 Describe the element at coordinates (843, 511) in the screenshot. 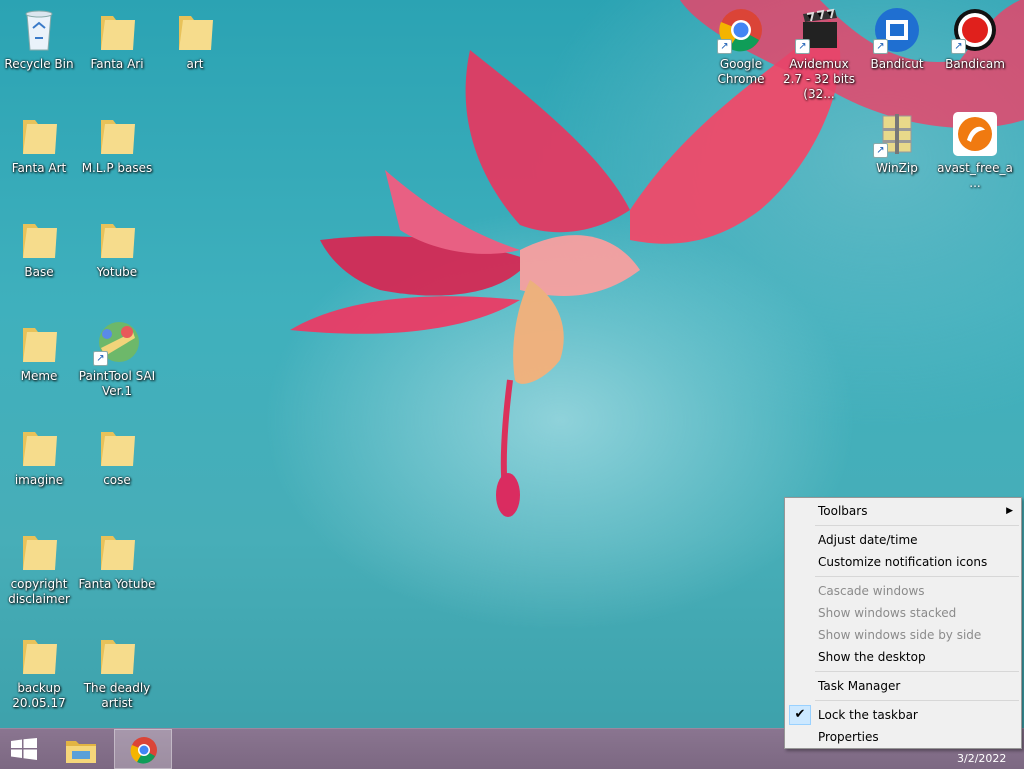

I see `menu-item-label: Toolbars` at that location.